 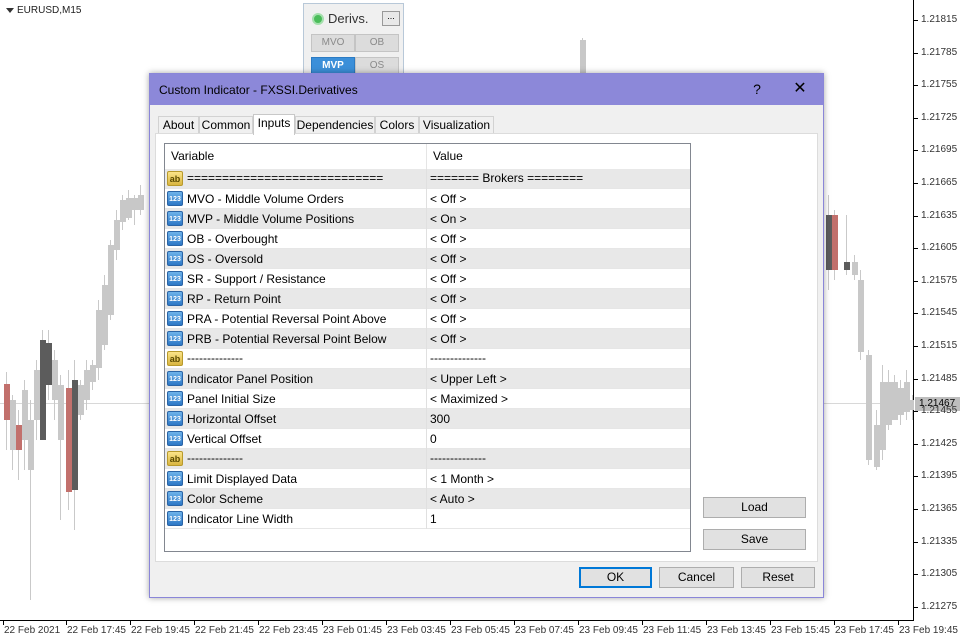 What do you see at coordinates (333, 43) in the screenshot?
I see `panel-mvo-button: MVO` at bounding box center [333, 43].